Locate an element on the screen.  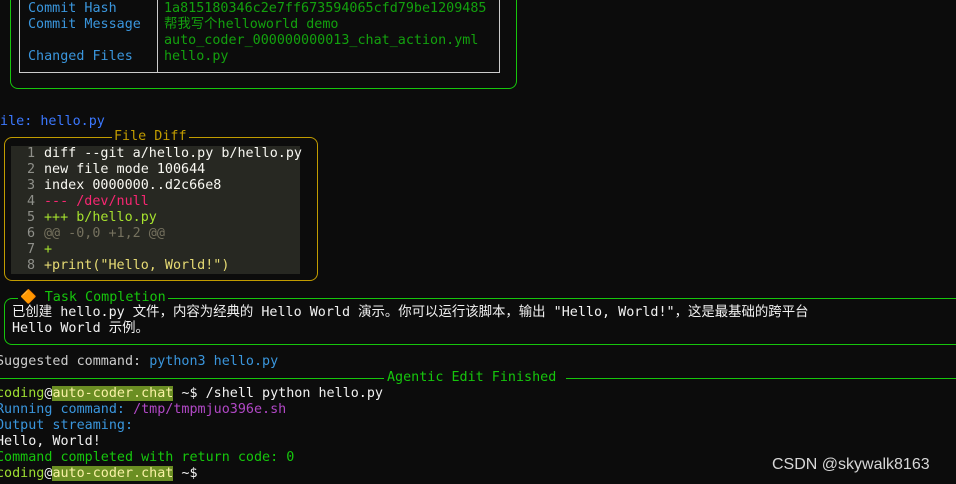
task-completion-title: 🔶 Task Completion is located at coordinates (93, 298).